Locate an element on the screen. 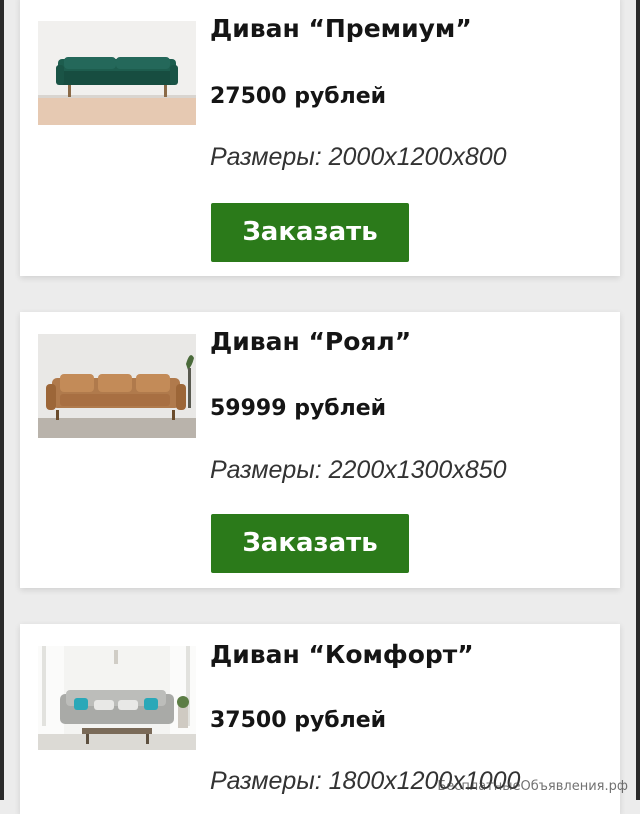 This screenshot has height=814, width=640. product-title: Диван “Премиум” is located at coordinates (341, 28).